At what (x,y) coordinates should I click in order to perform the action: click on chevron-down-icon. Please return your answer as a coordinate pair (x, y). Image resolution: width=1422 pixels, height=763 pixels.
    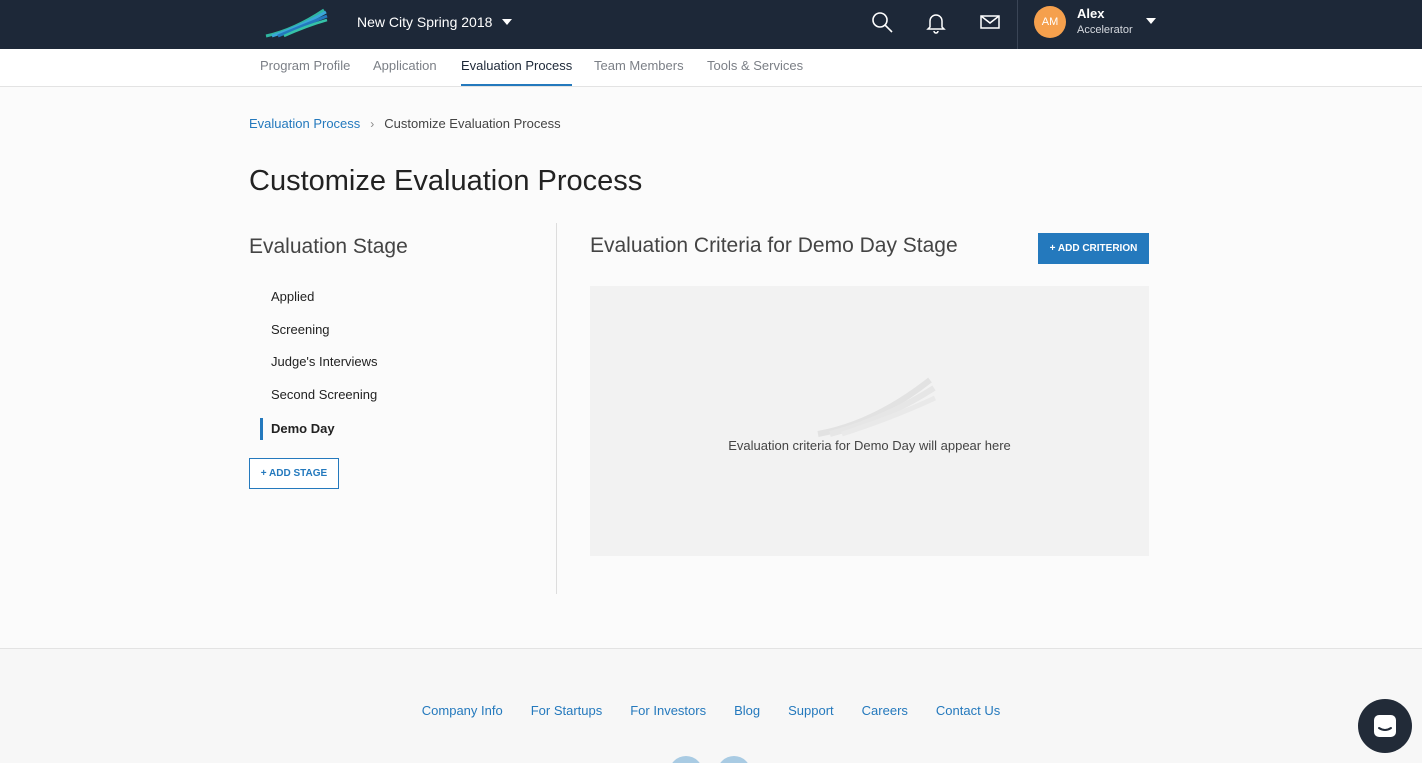
    Looking at the image, I should click on (507, 22).